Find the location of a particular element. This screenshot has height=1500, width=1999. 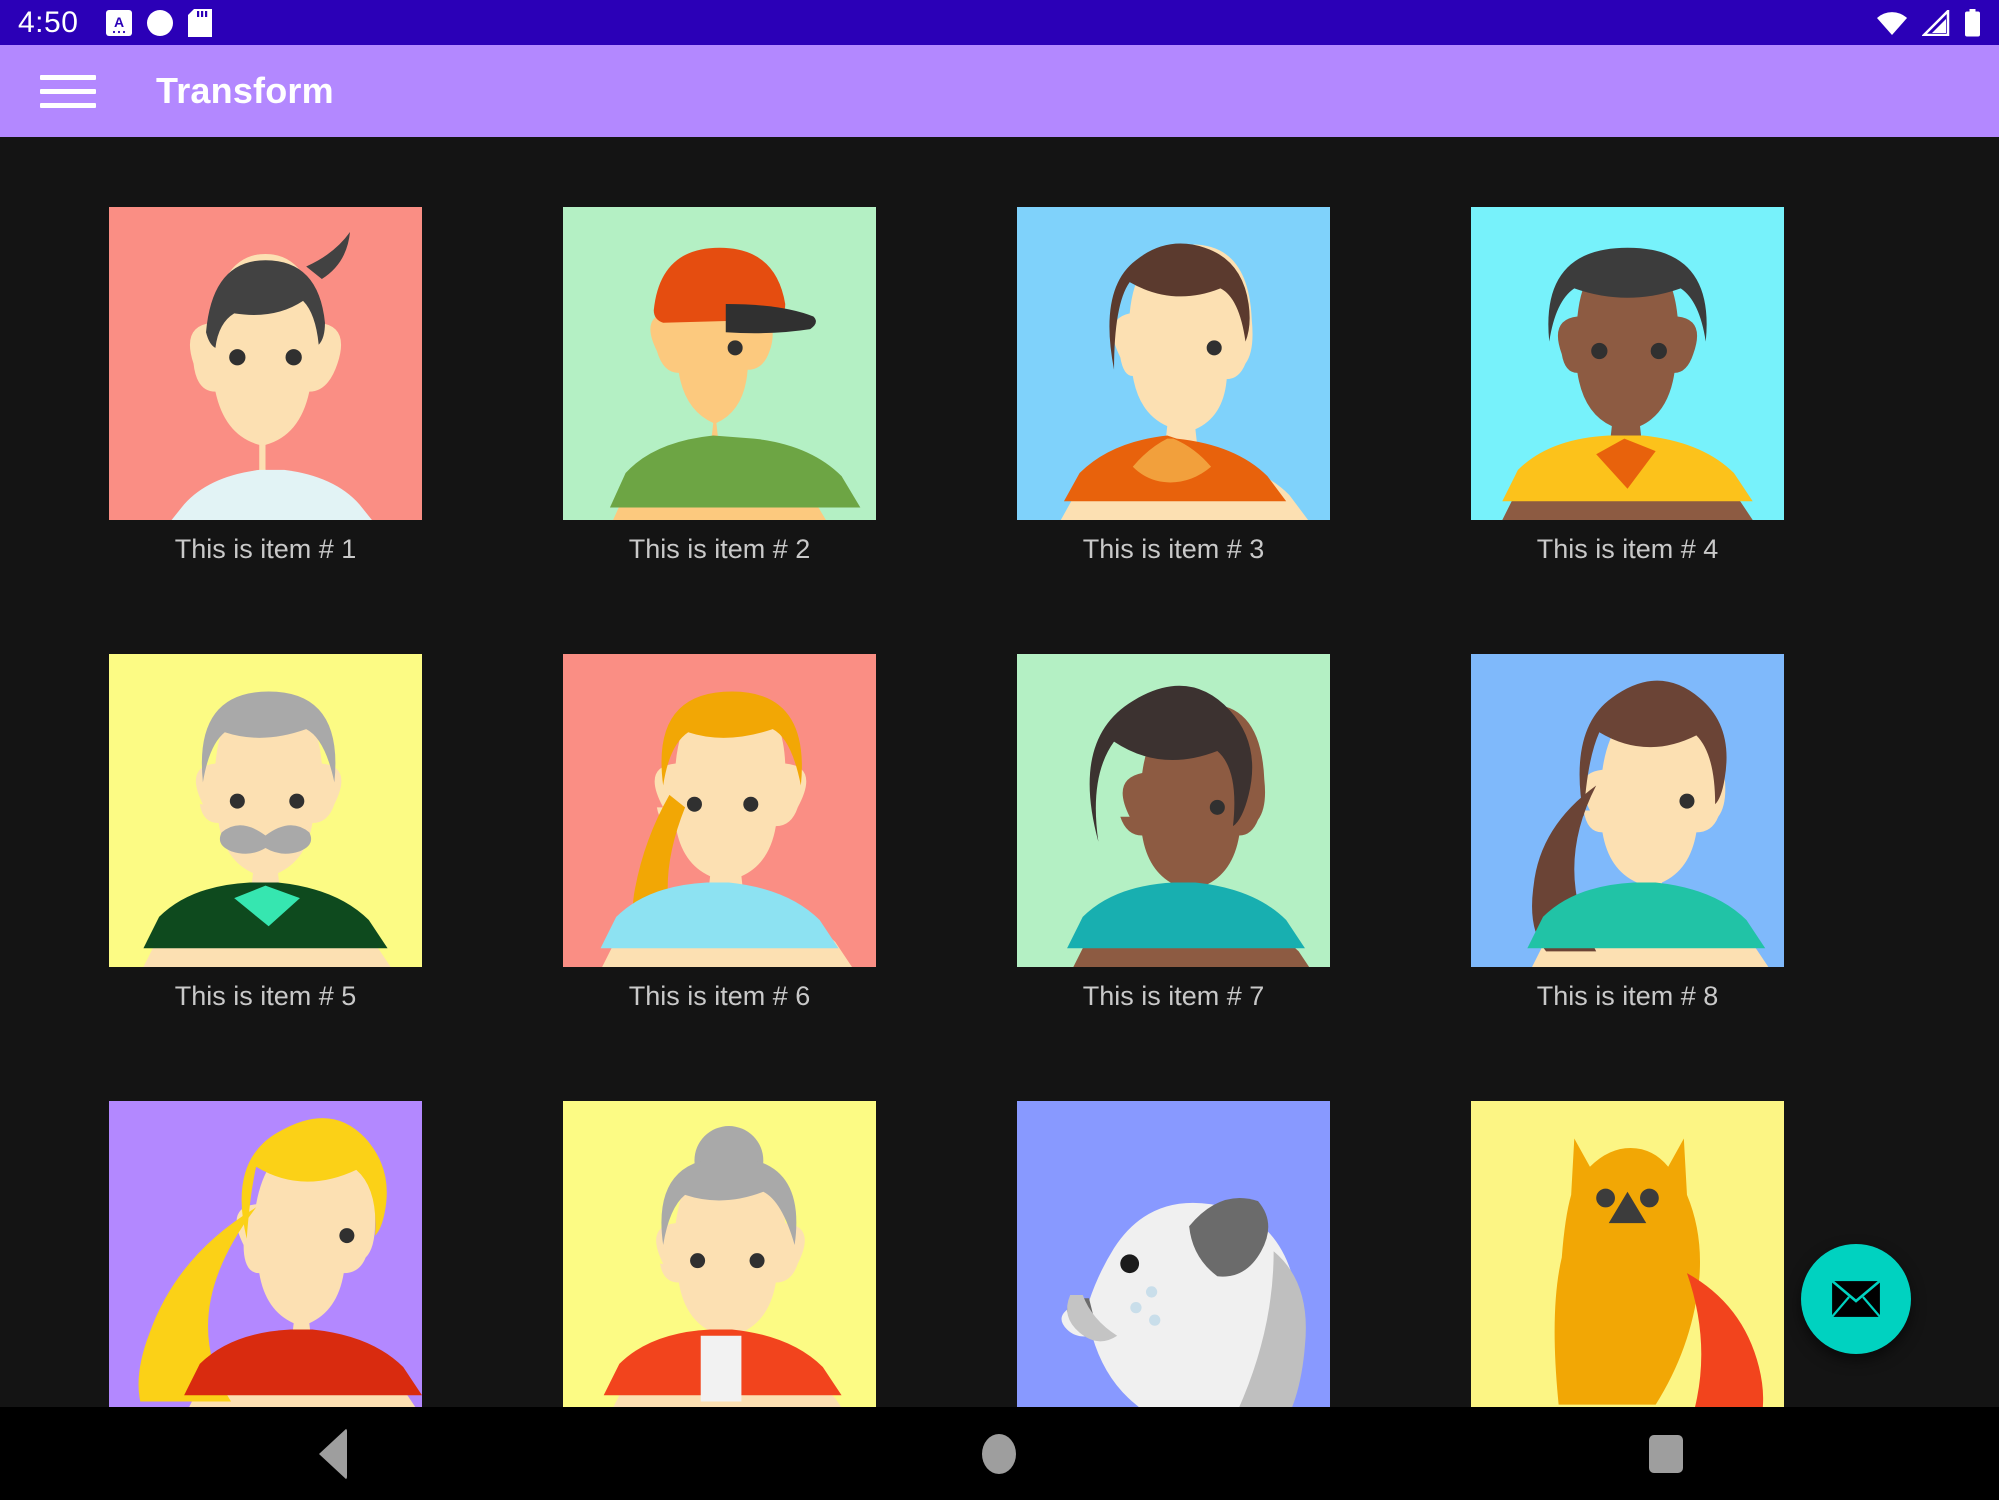

sd-card-icon is located at coordinates (200, 22).